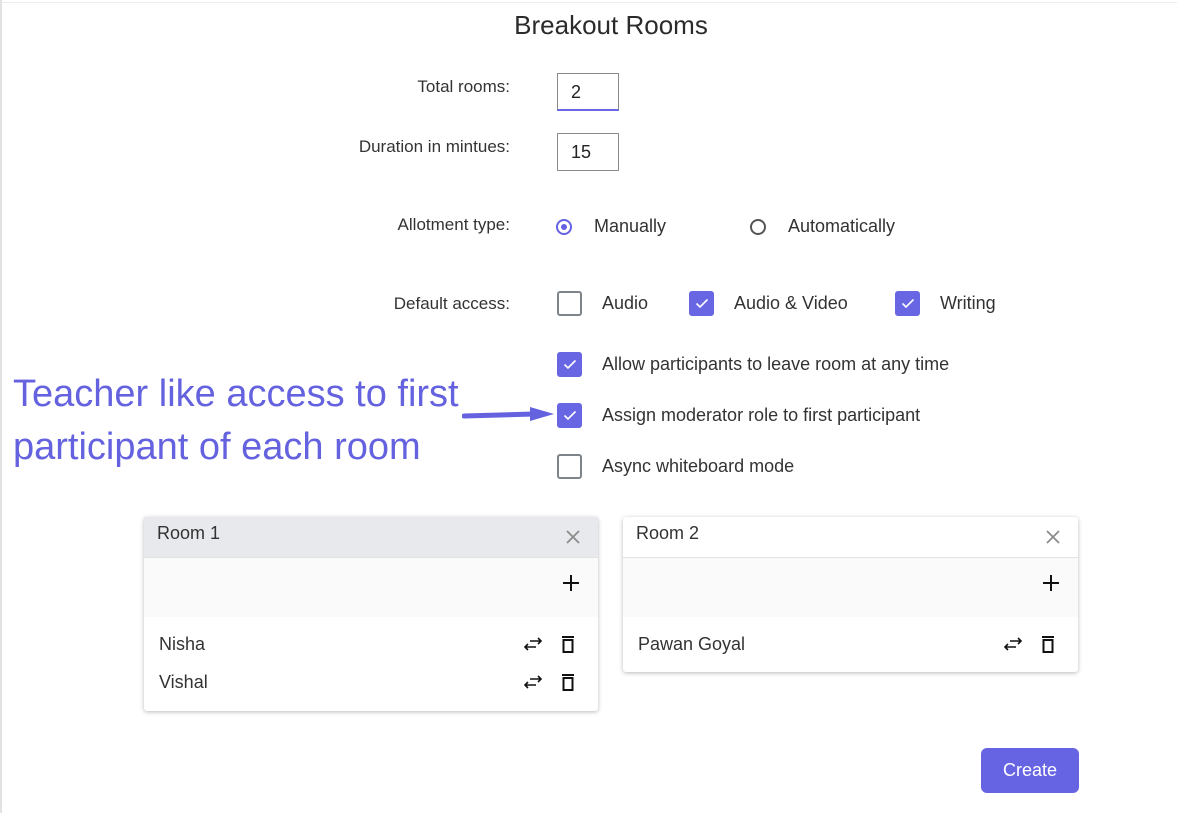 The height and width of the screenshot is (813, 1177). What do you see at coordinates (850, 644) in the screenshot?
I see `participant-row: Pawan Goyal` at bounding box center [850, 644].